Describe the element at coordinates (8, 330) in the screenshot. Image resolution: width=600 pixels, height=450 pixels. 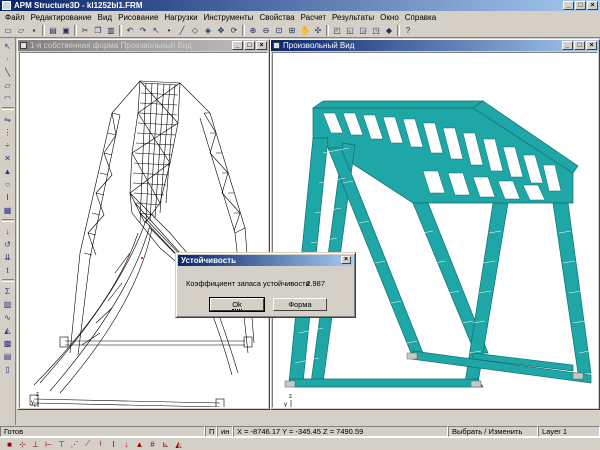
I see `diagram-icon: ◭` at that location.